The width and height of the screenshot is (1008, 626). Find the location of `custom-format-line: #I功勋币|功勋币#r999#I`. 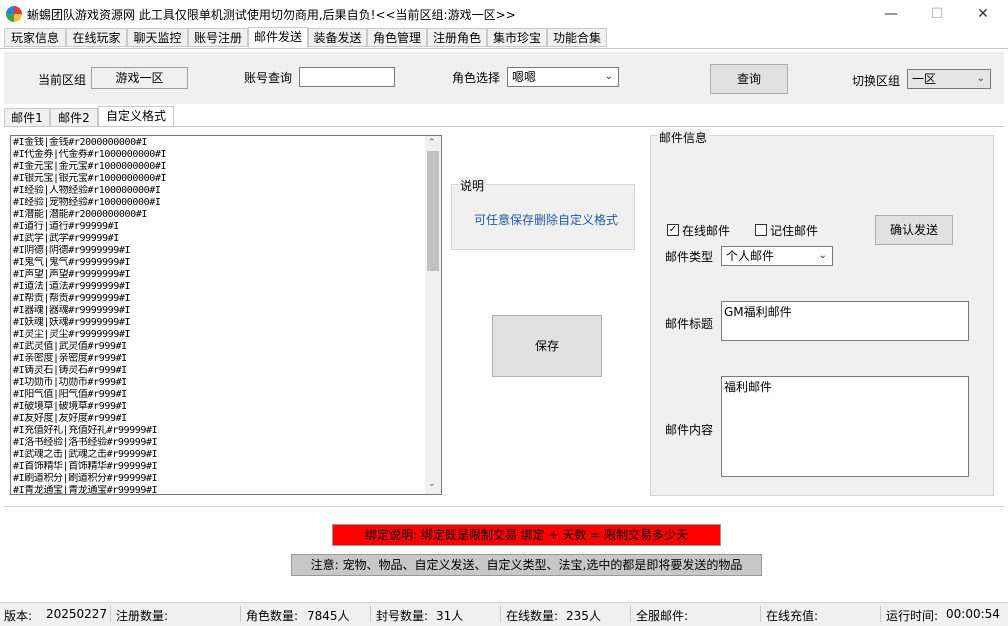

custom-format-line: #I功勋币|功勋币#r999#I is located at coordinates (70, 382).